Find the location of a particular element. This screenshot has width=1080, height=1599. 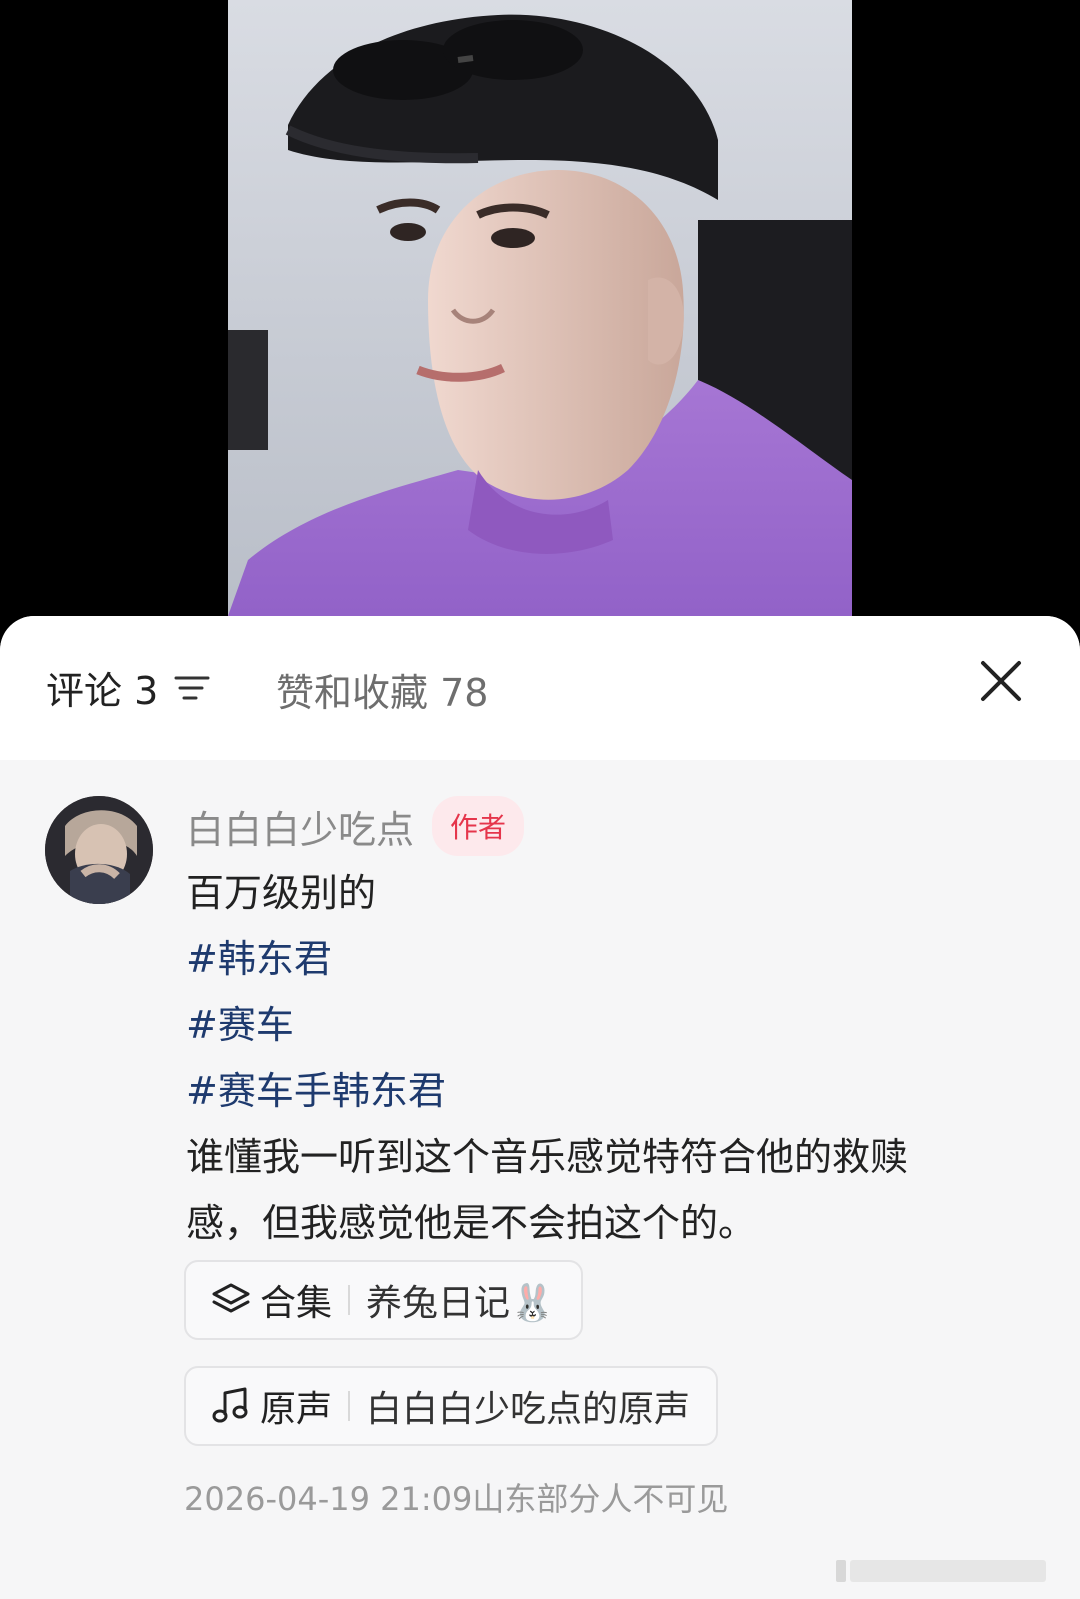

author-row: 白白白少吃点 作者 is located at coordinates (355, 826).